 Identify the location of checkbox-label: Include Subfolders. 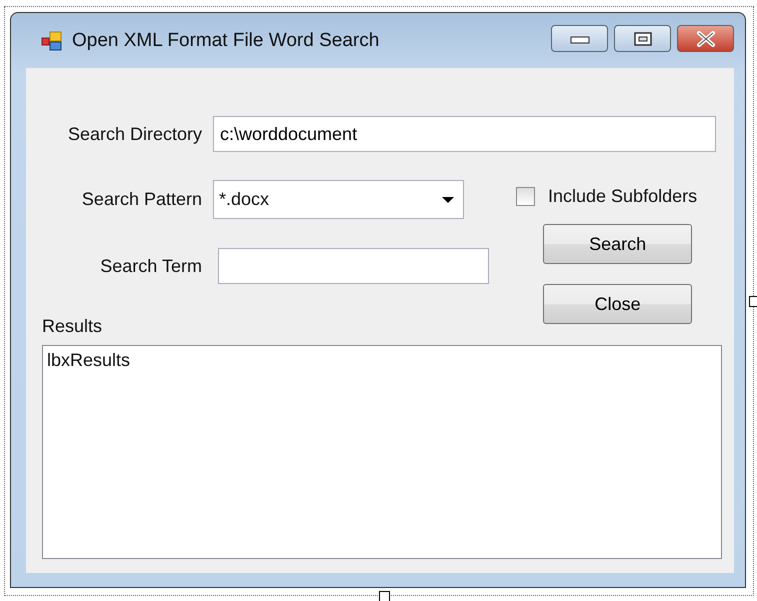
(623, 196).